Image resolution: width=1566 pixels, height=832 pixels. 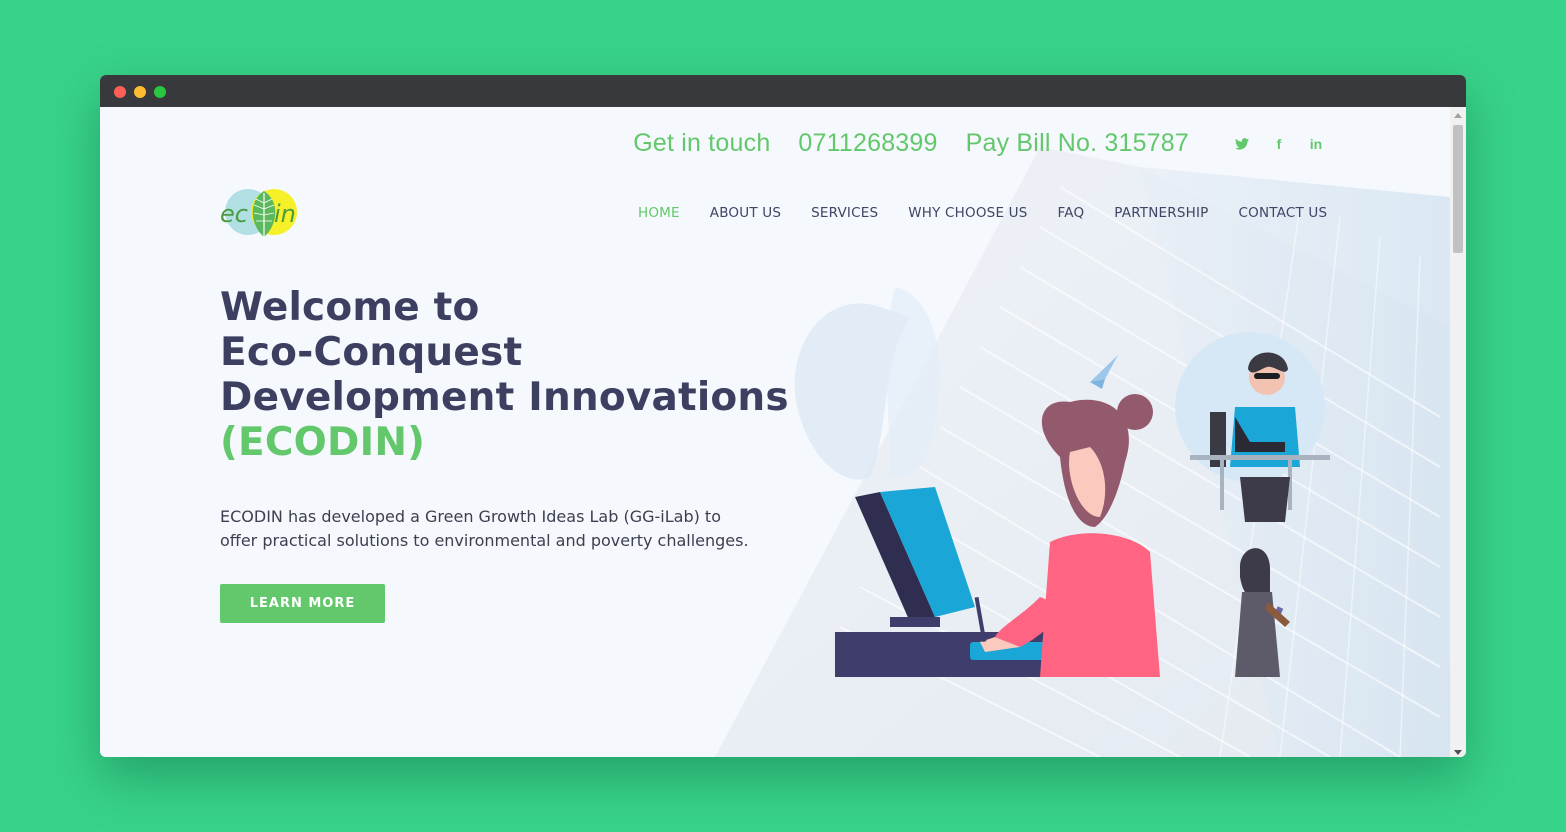 What do you see at coordinates (285, 214) in the screenshot?
I see `svg-text: in` at bounding box center [285, 214].